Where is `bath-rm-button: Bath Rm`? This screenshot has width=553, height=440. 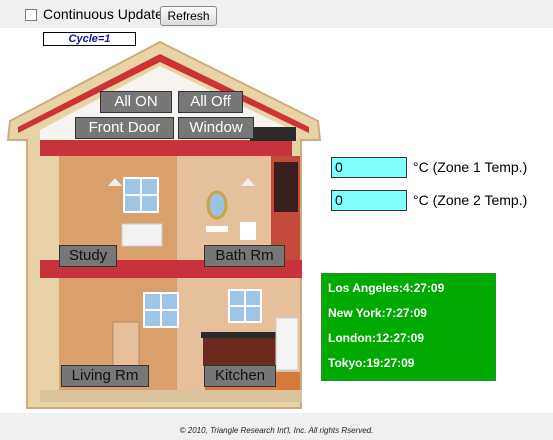
bath-rm-button: Bath Rm is located at coordinates (244, 256).